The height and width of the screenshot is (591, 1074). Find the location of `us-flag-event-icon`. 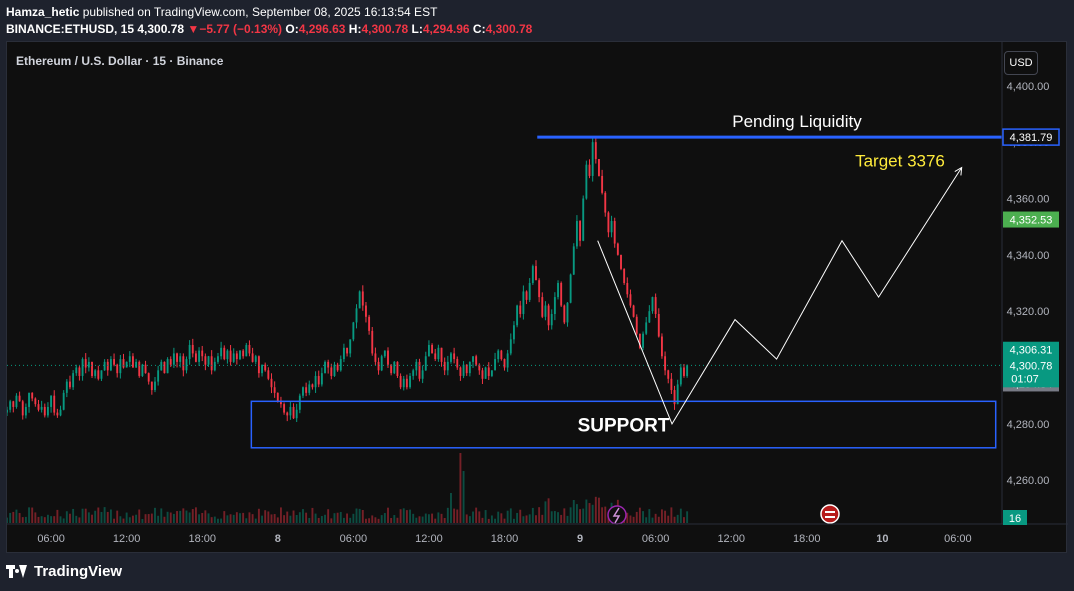

us-flag-event-icon is located at coordinates (830, 514).